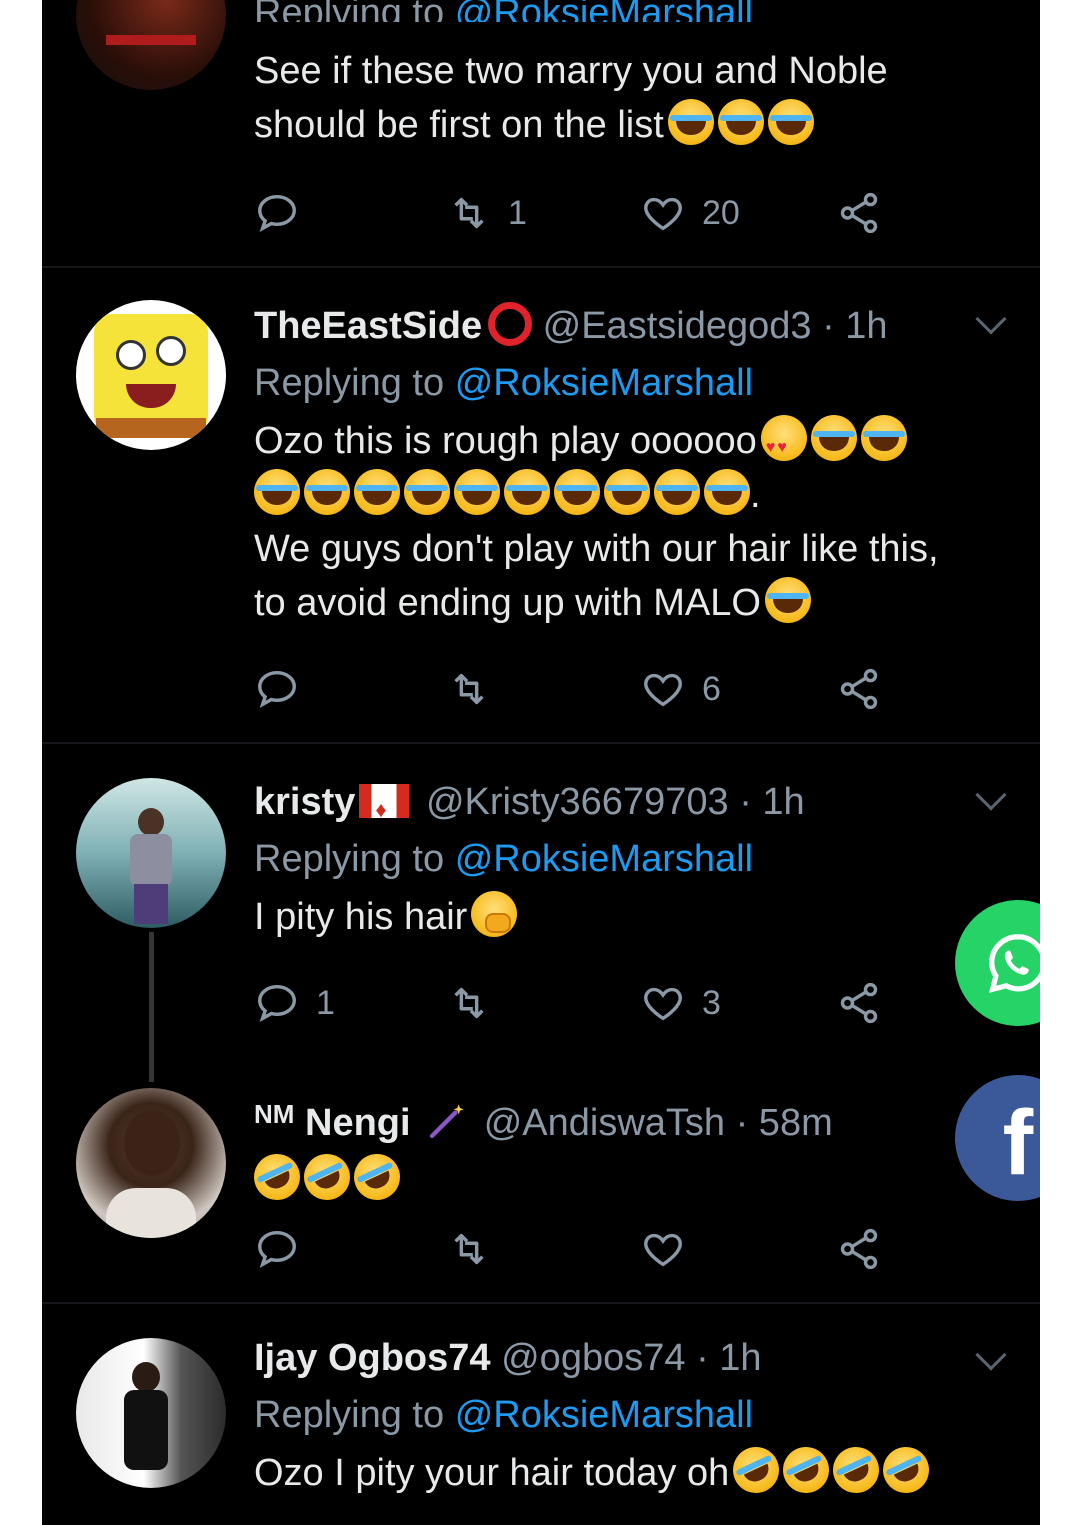 The image size is (1080, 1525). I want to click on tweet-header: kristy @Kristy36679703 · 1h, so click(634, 806).